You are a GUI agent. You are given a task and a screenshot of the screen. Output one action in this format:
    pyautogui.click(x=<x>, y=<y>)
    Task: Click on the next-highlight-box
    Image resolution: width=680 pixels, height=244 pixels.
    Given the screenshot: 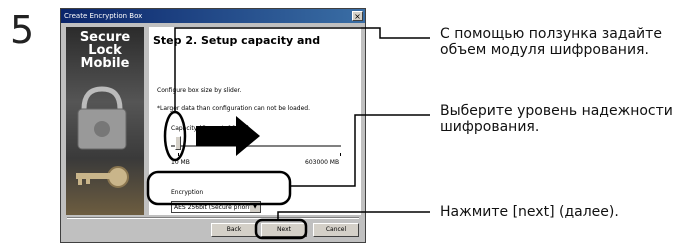 What is the action you would take?
    pyautogui.click(x=281, y=229)
    